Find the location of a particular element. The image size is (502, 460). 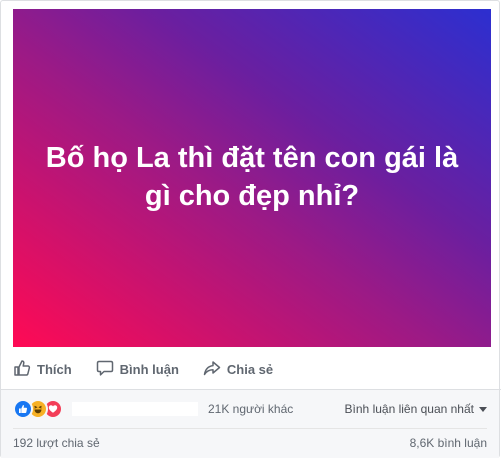

post-actions: Thích Bình luận Chia sẻ is located at coordinates (251, 369).